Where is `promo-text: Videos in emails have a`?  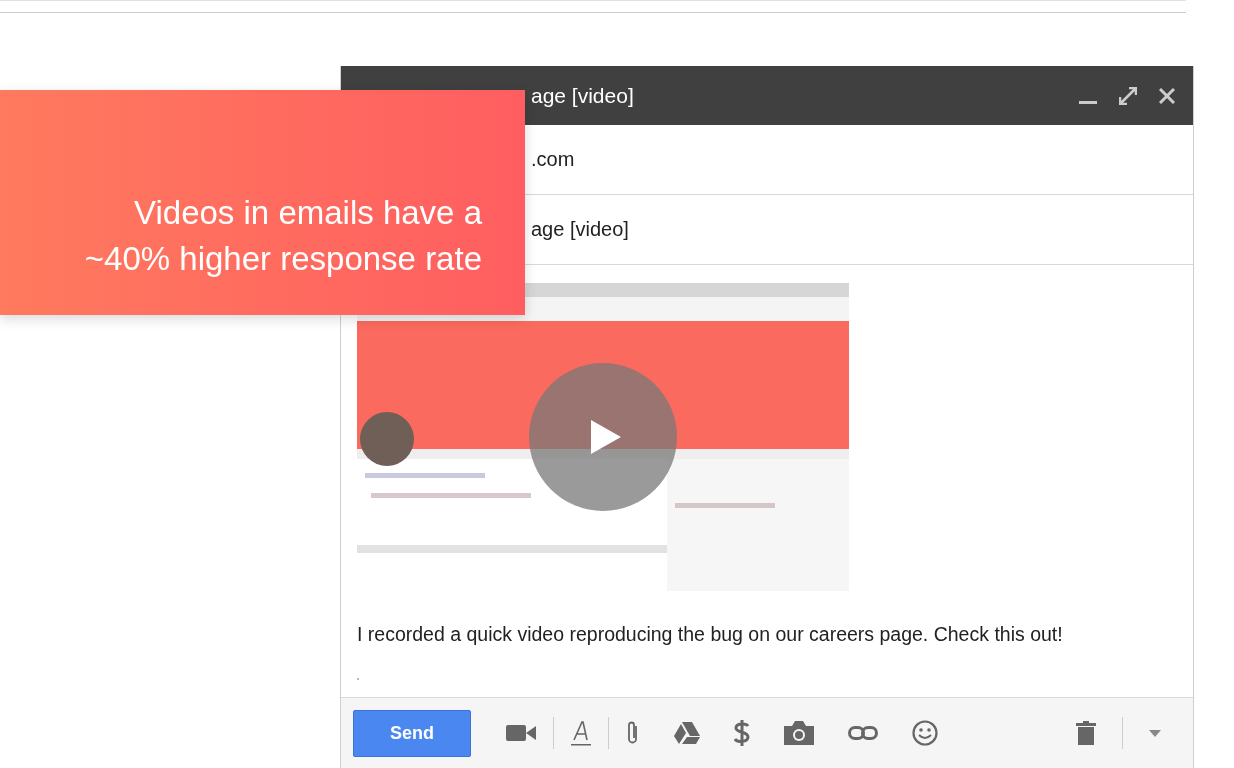 promo-text: Videos in emails have a is located at coordinates (308, 213).